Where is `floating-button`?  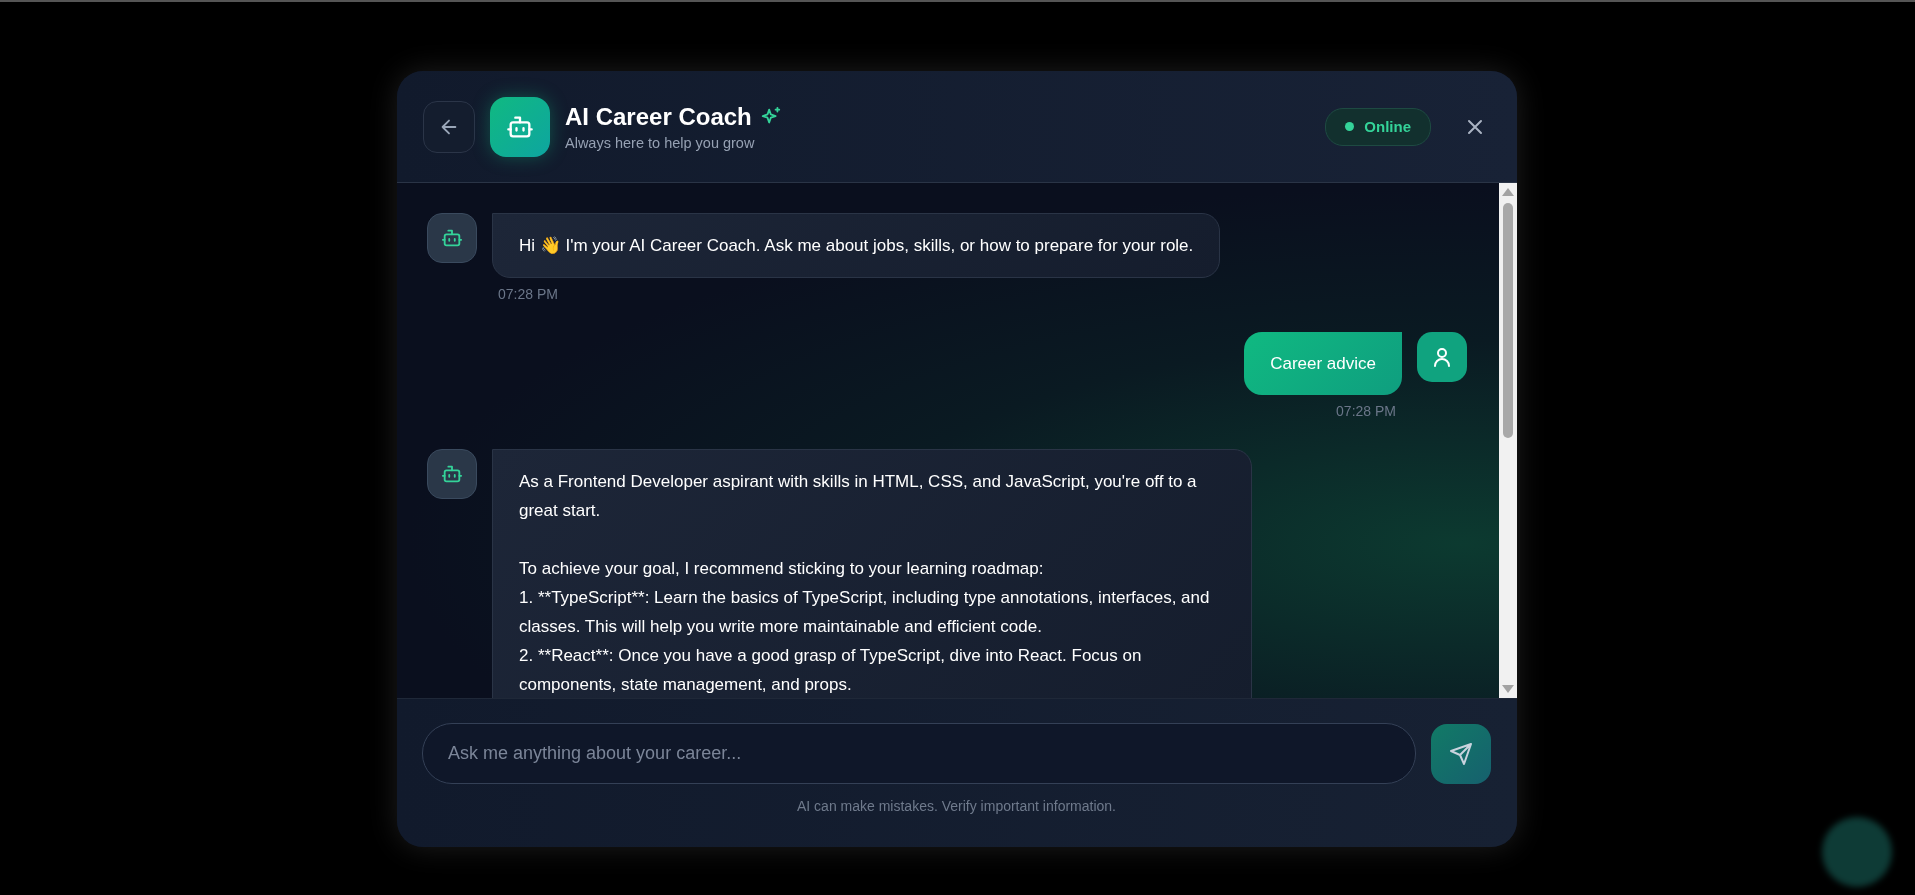 floating-button is located at coordinates (1857, 852).